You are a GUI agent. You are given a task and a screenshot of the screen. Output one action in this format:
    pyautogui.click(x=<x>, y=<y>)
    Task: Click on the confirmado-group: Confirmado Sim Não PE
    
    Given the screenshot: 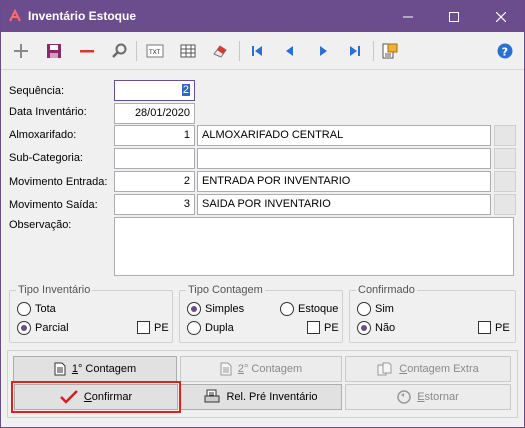 What is the action you would take?
    pyautogui.click(x=432, y=313)
    